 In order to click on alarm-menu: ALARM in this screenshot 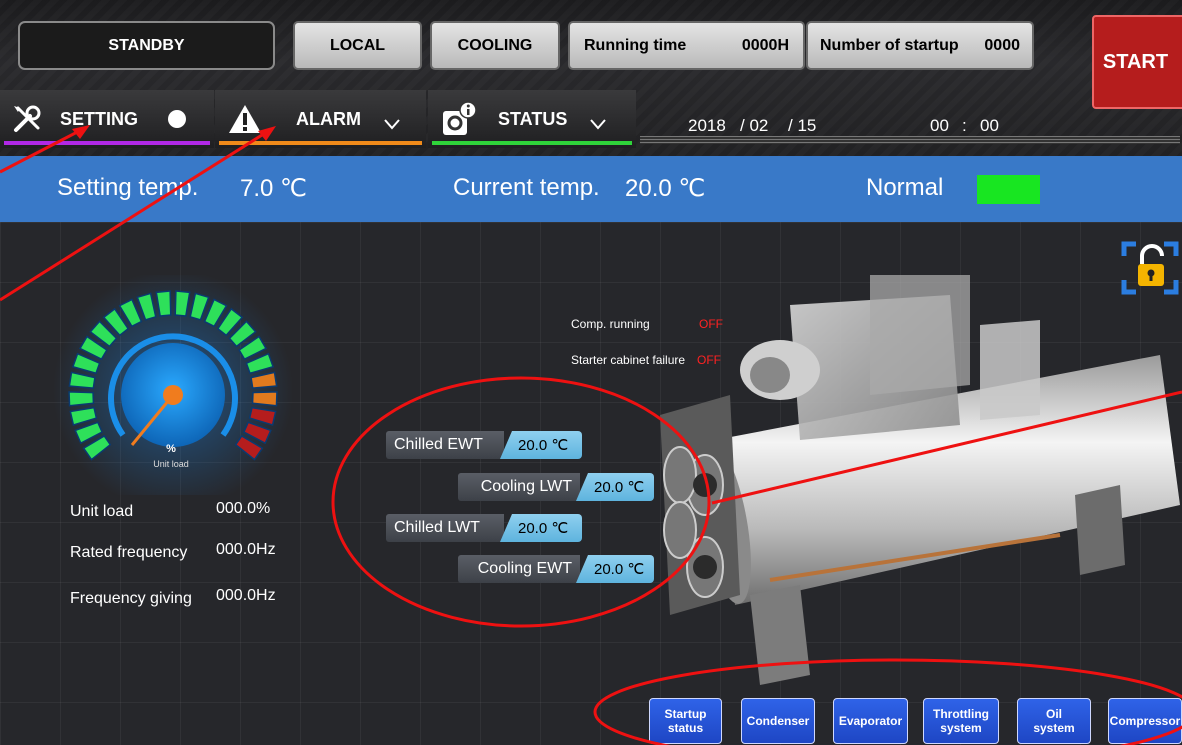, I will do `click(320, 119)`.